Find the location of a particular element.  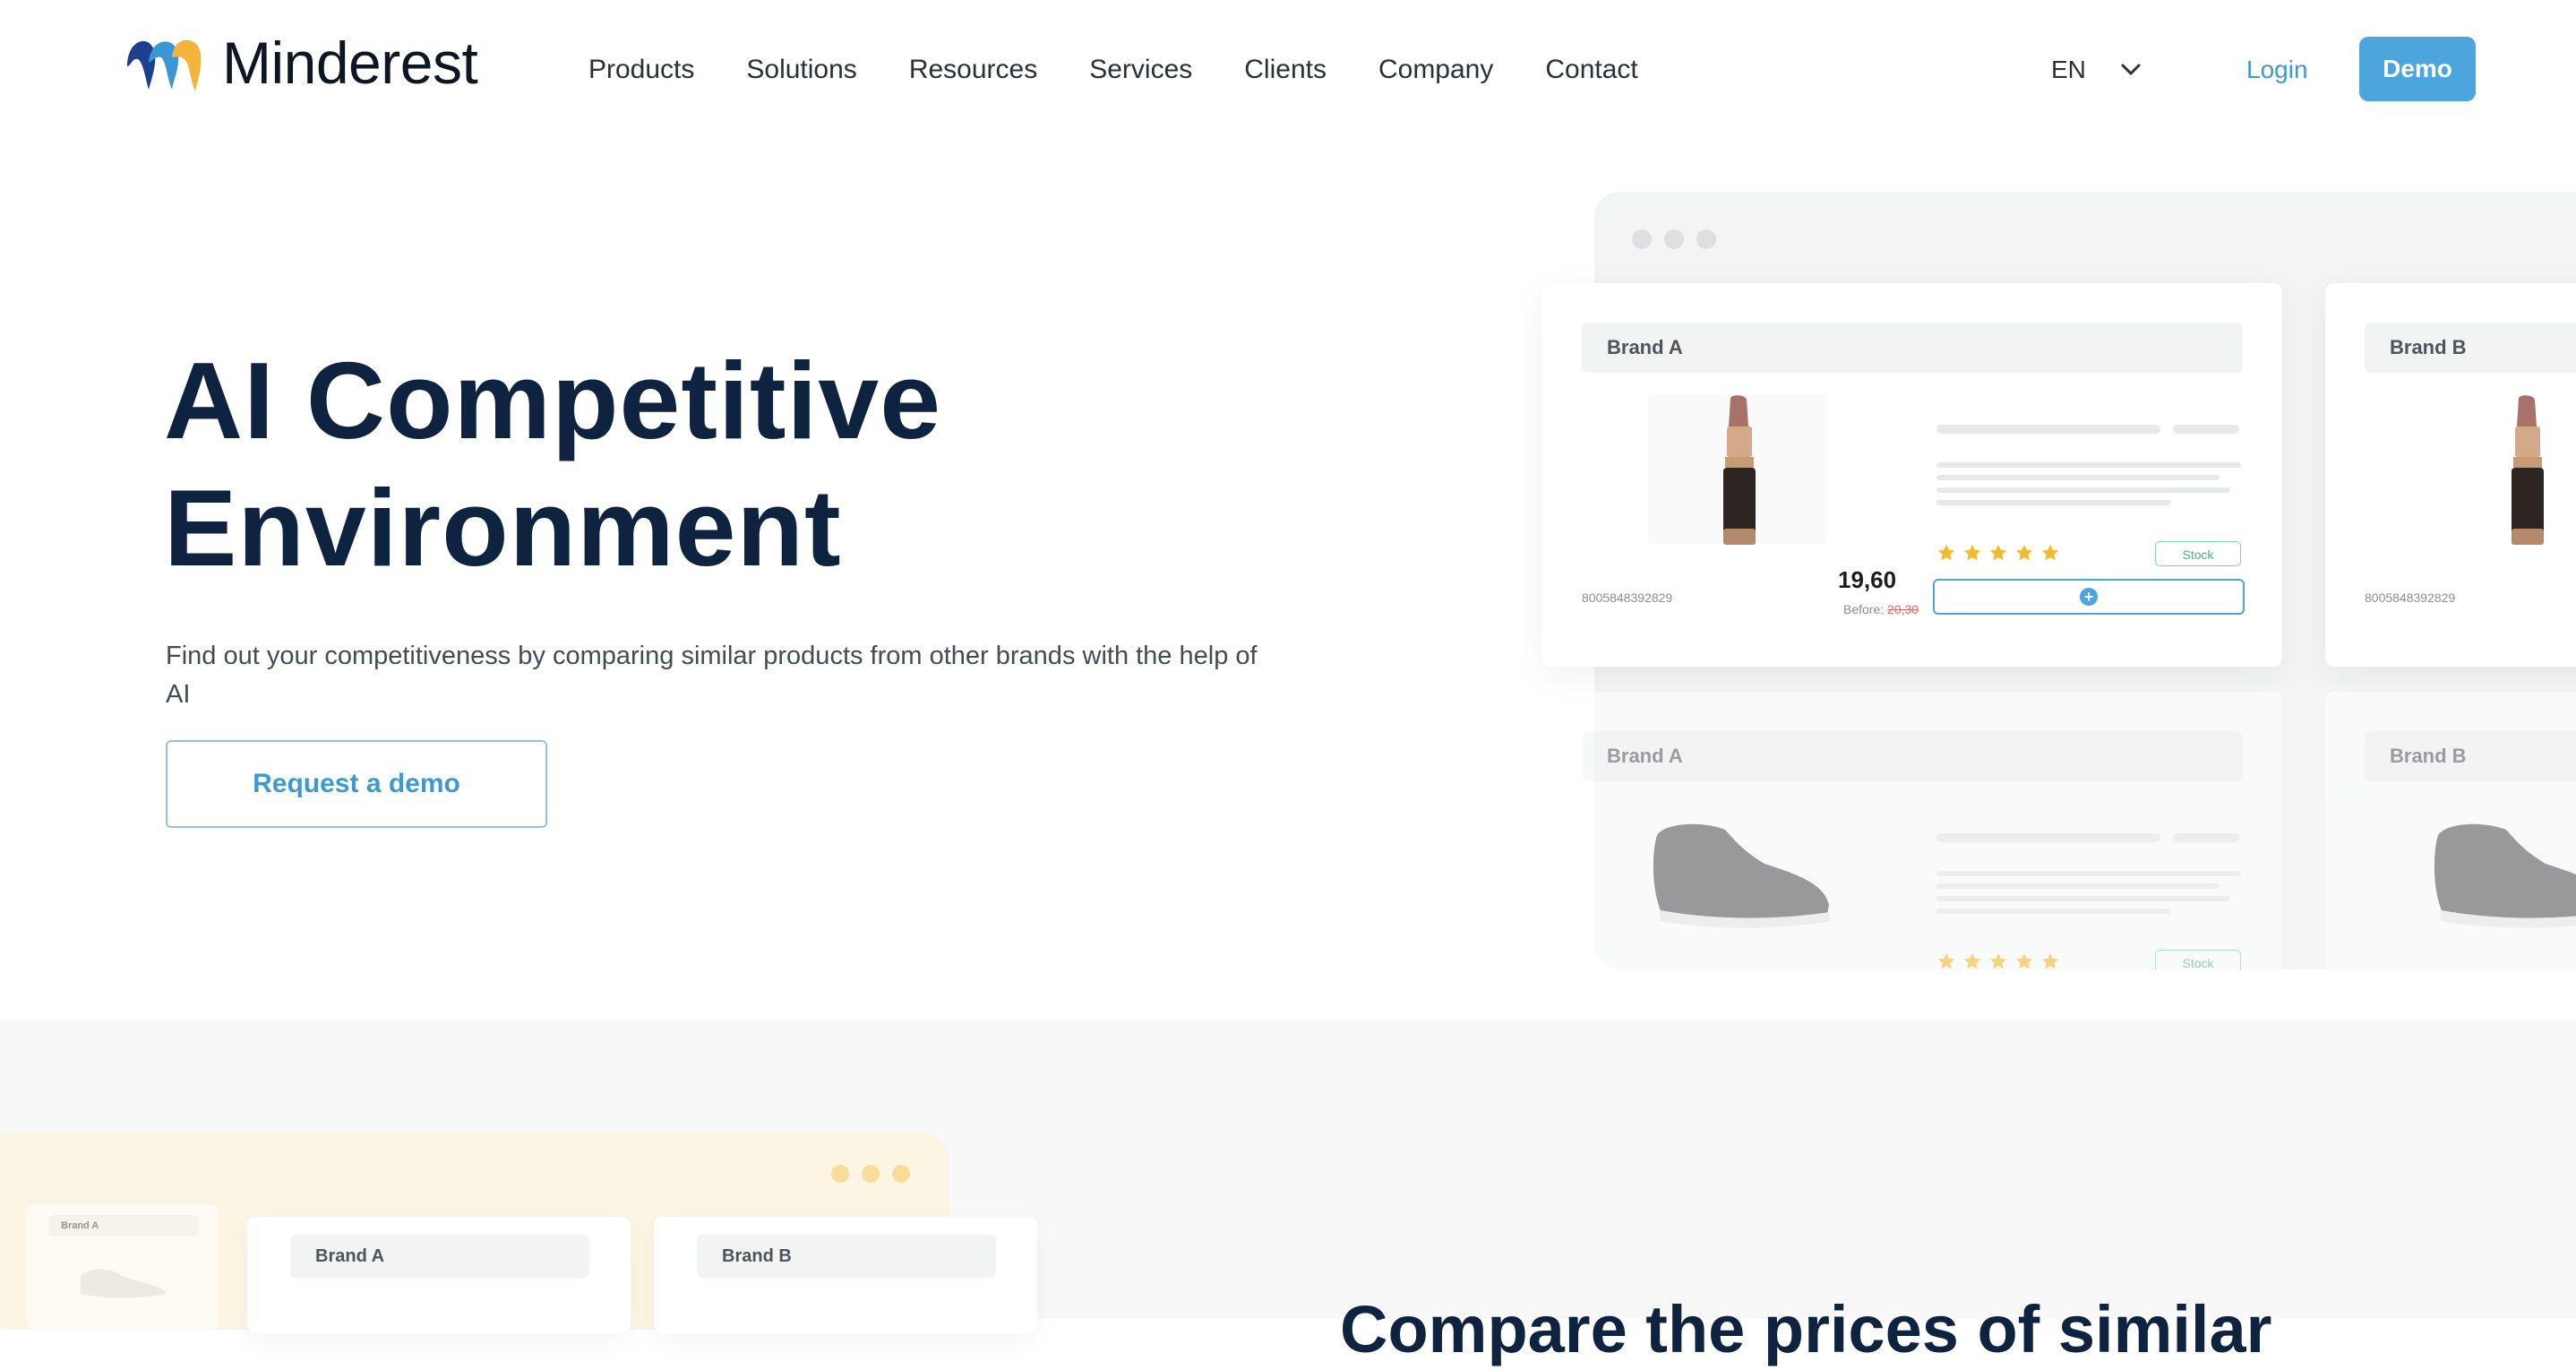

brand-name: Minderest is located at coordinates (350, 63).